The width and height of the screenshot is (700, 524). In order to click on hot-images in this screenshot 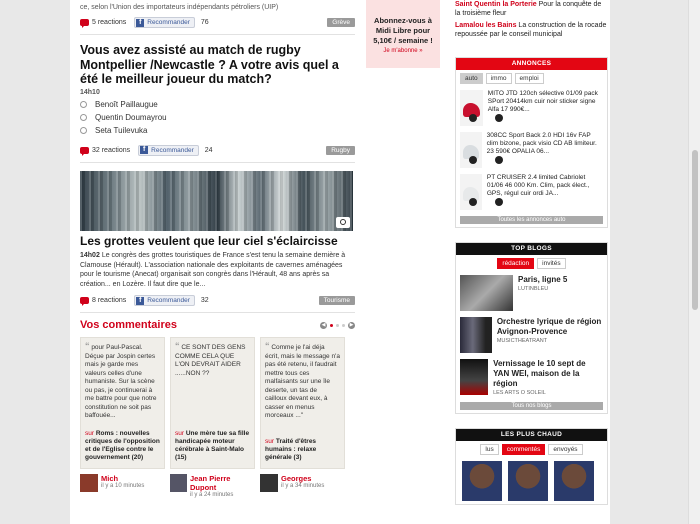, I will do `click(531, 481)`.